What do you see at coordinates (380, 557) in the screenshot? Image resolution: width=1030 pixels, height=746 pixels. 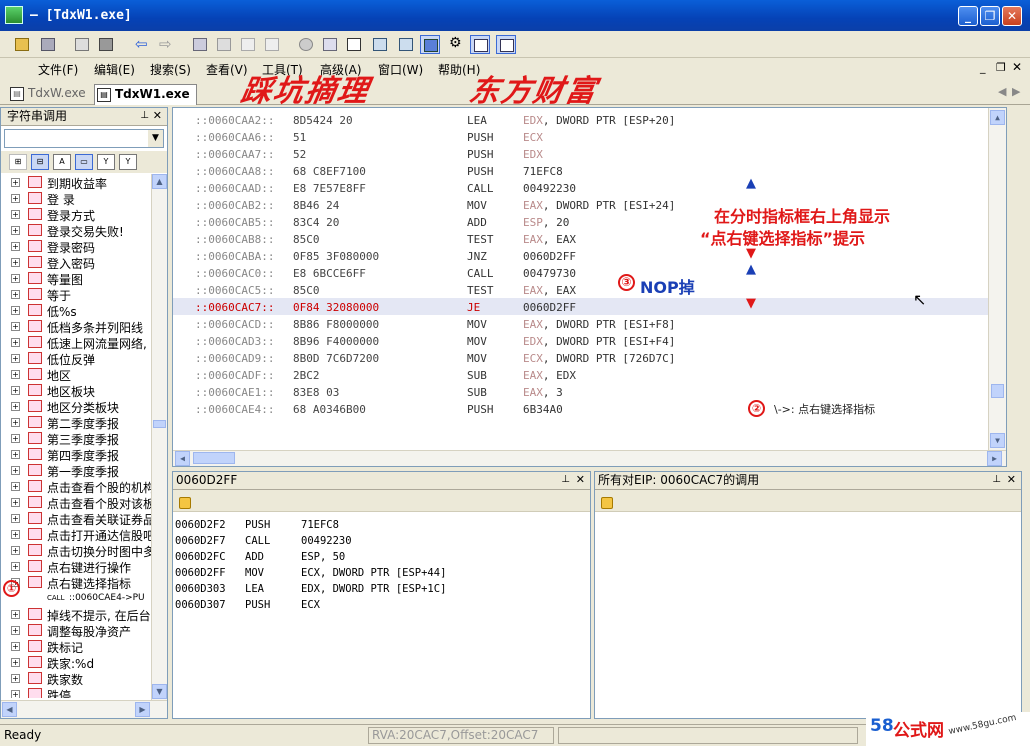 I see `target-code-line: 0060D2FC ADD ESP, 50` at bounding box center [380, 557].